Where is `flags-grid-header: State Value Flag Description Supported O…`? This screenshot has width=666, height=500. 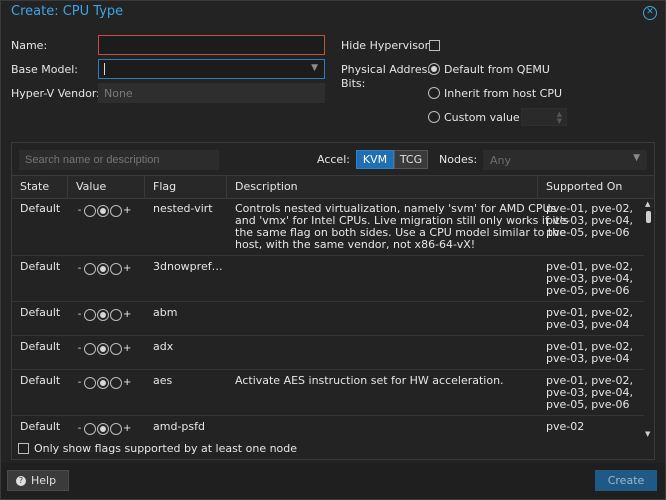
flags-grid-header: State Value Flag Description Supported O… is located at coordinates (333, 187).